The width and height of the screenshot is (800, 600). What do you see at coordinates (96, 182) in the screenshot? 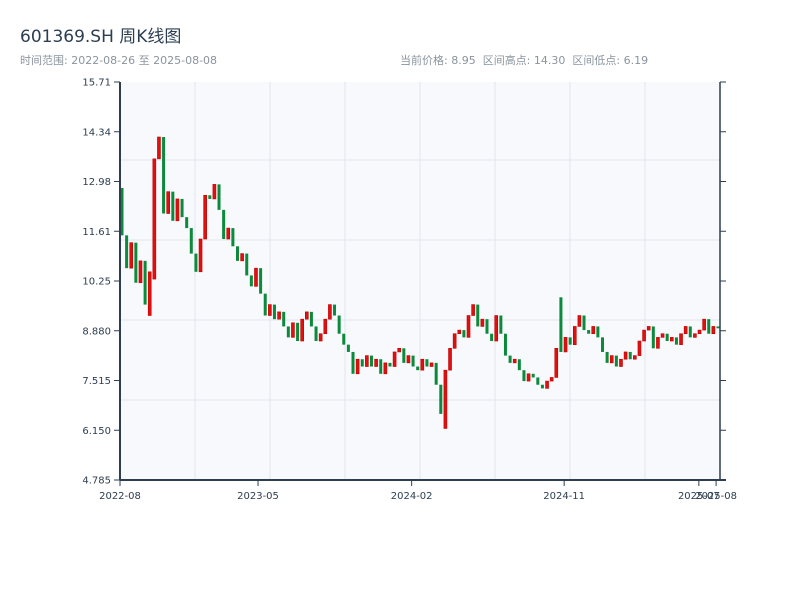
I see `y-tick-label: 12.98` at bounding box center [96, 182].